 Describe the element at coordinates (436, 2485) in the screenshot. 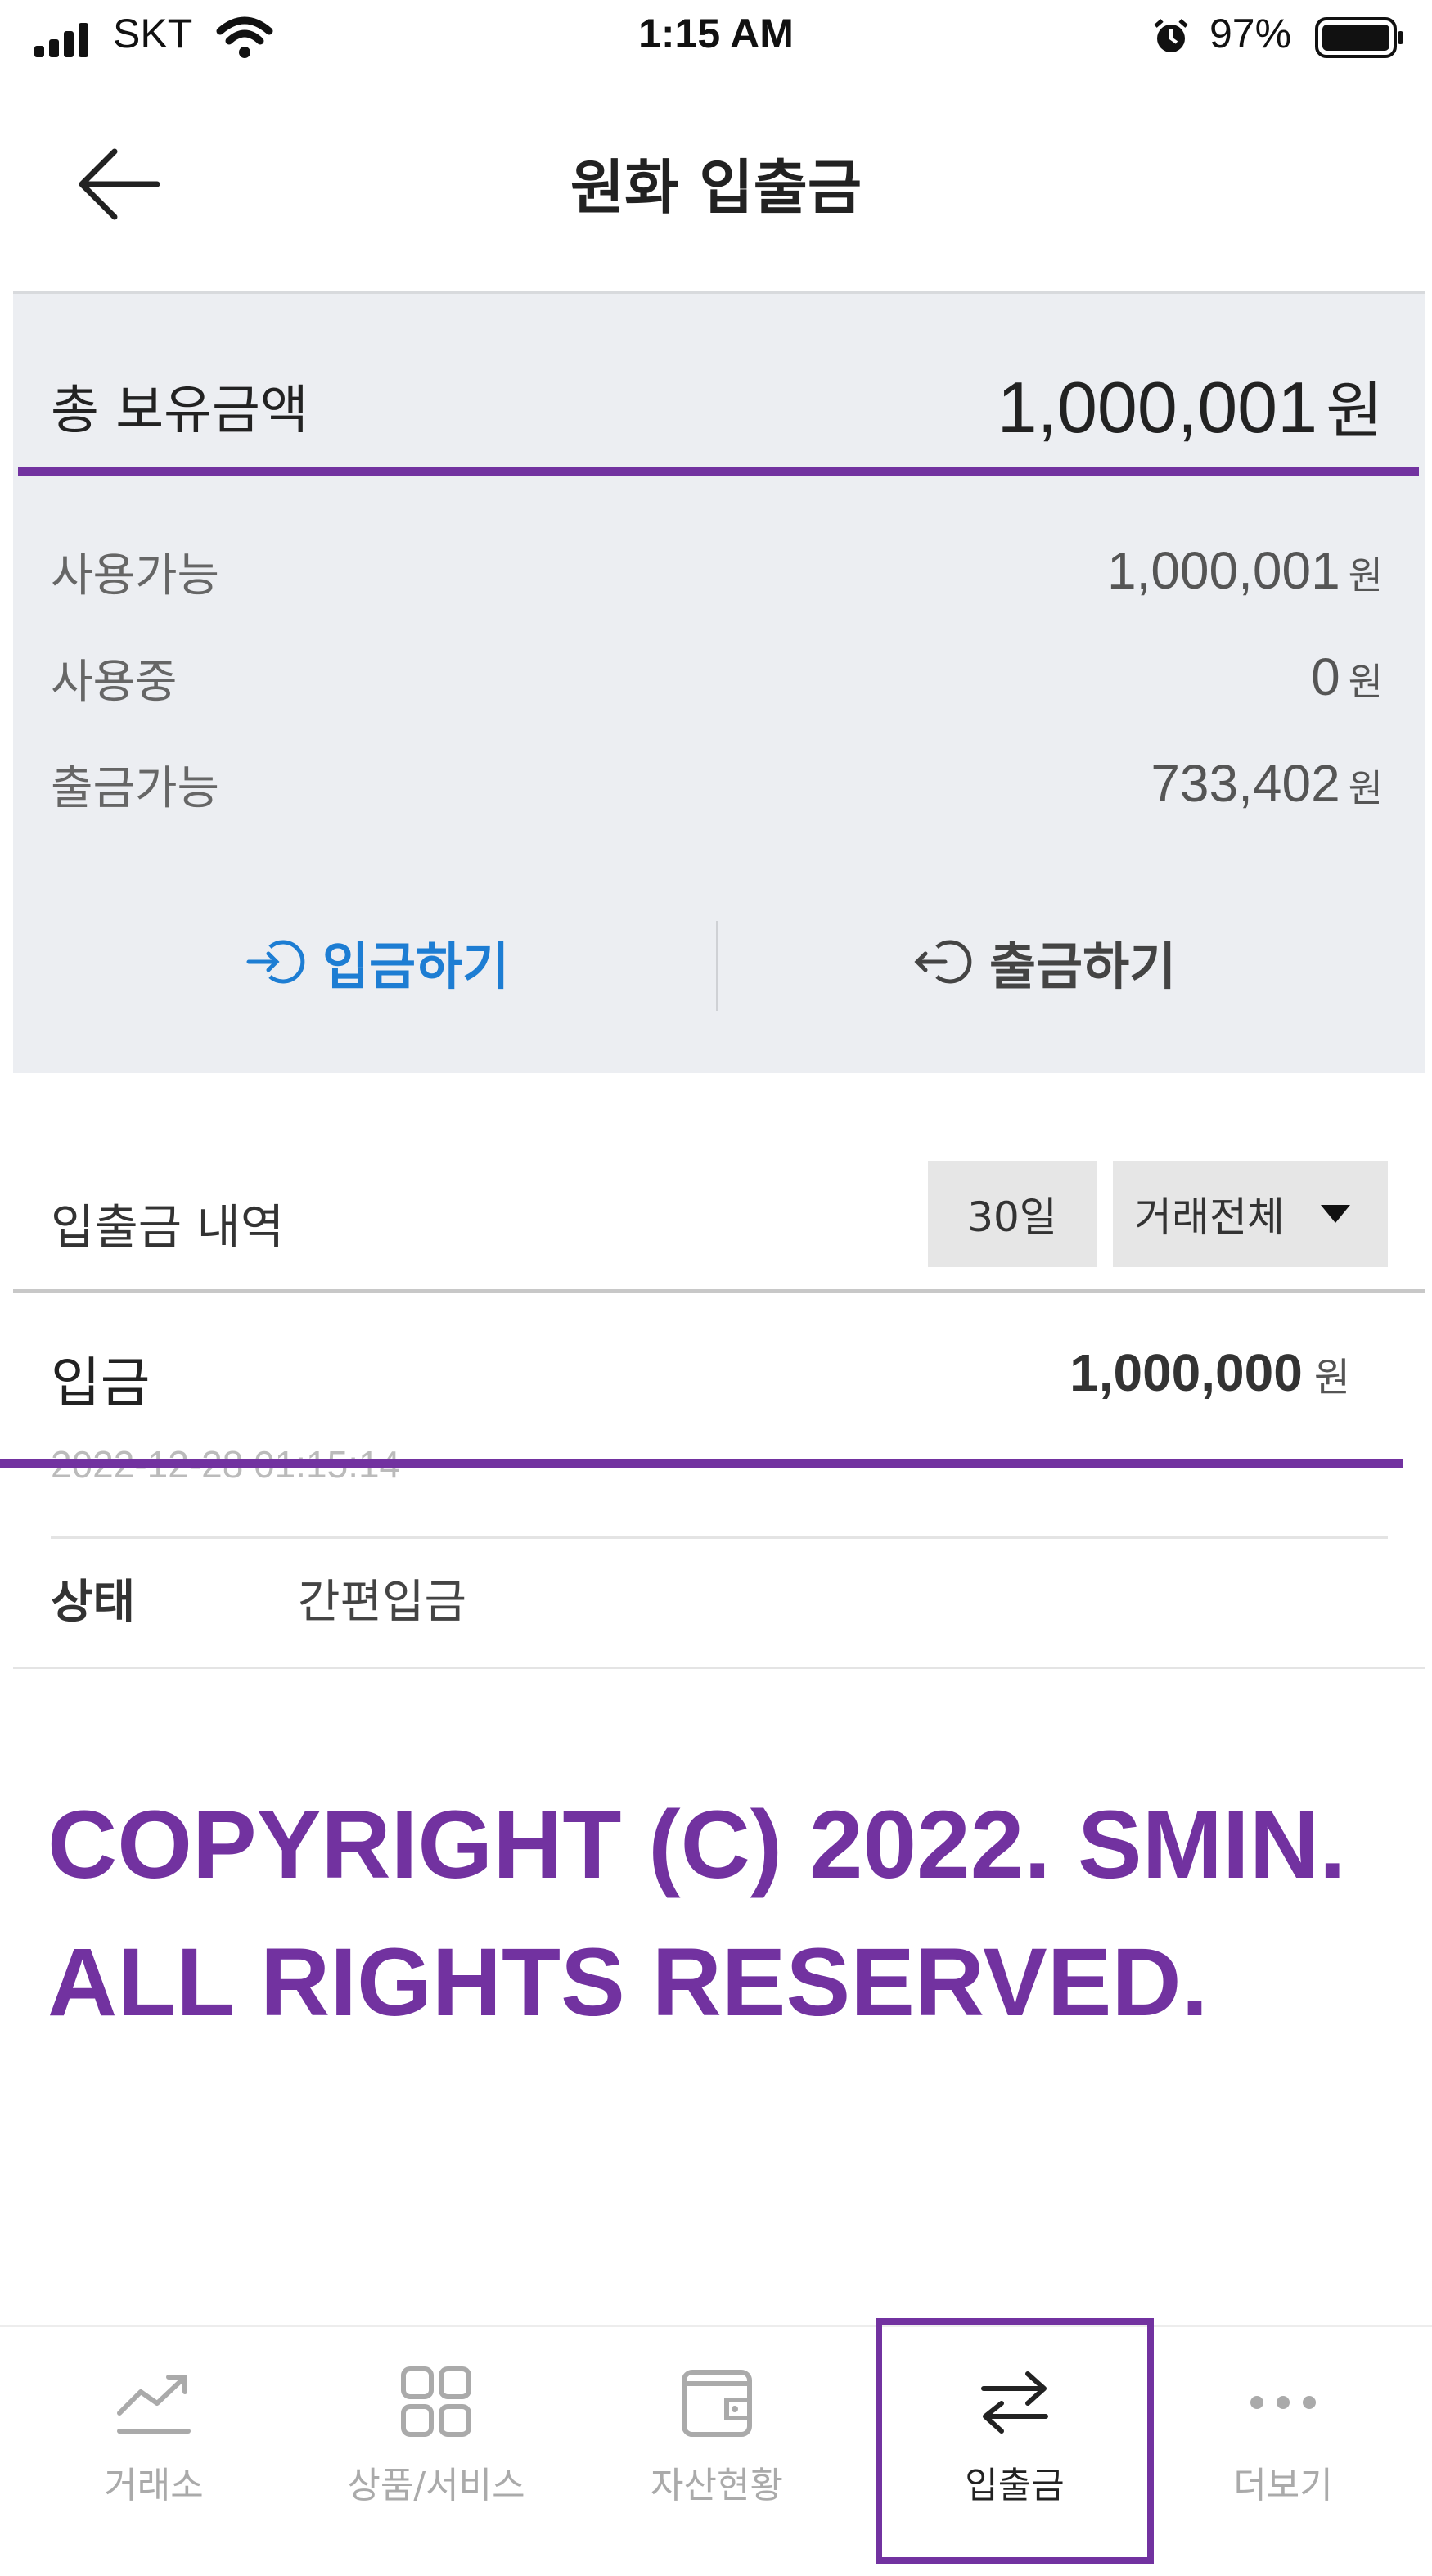

I see `tab-products-label: 상품/서비스` at that location.